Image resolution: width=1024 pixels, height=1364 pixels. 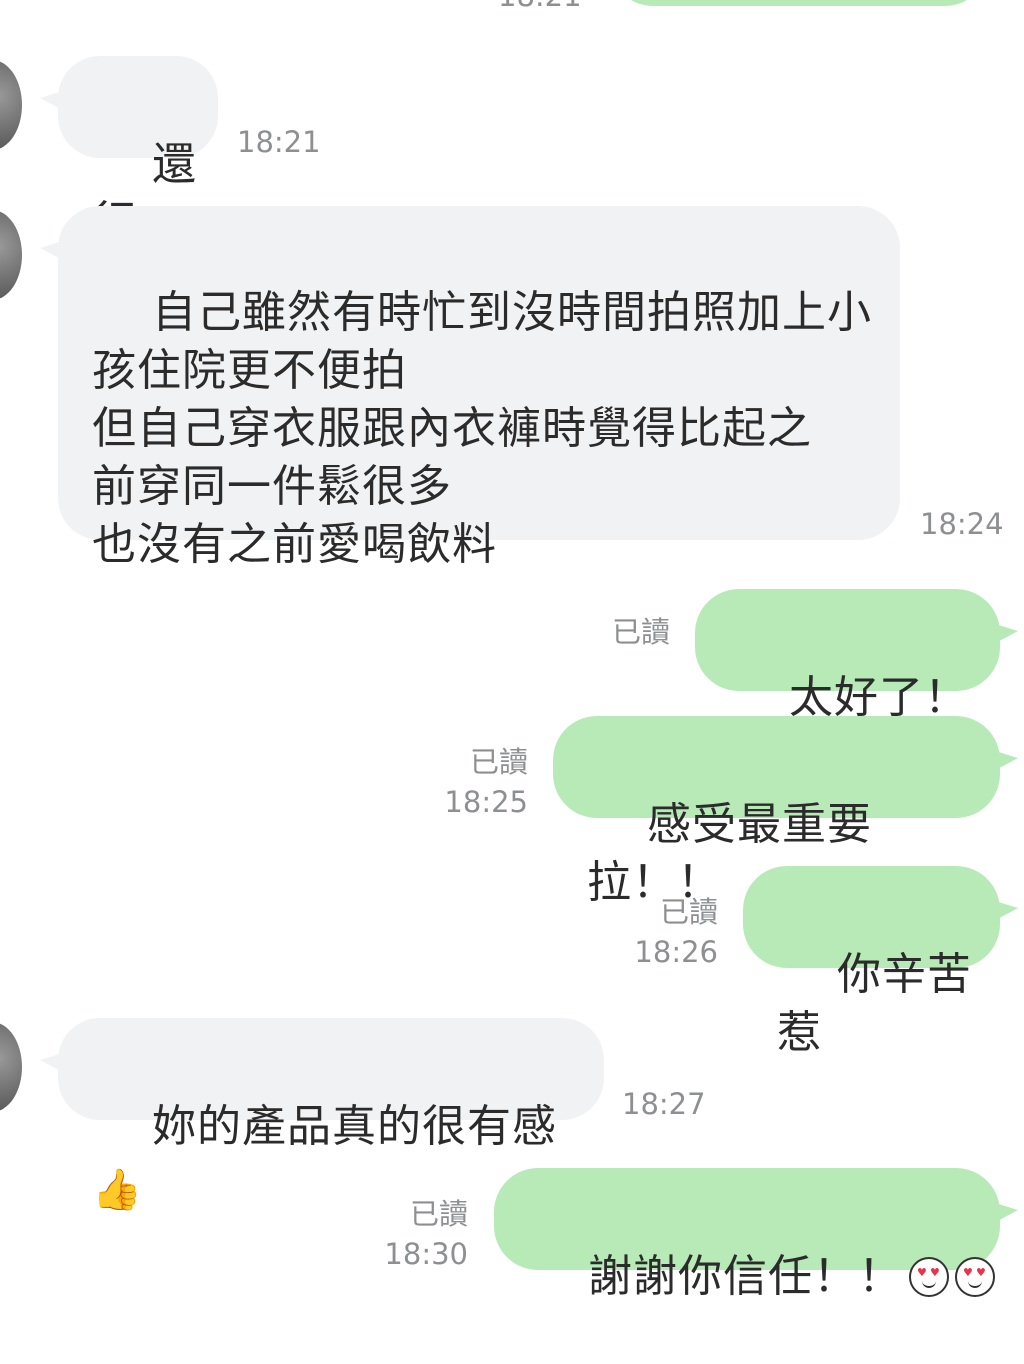 What do you see at coordinates (426, 1254) in the screenshot?
I see `message-time: 18:30` at bounding box center [426, 1254].